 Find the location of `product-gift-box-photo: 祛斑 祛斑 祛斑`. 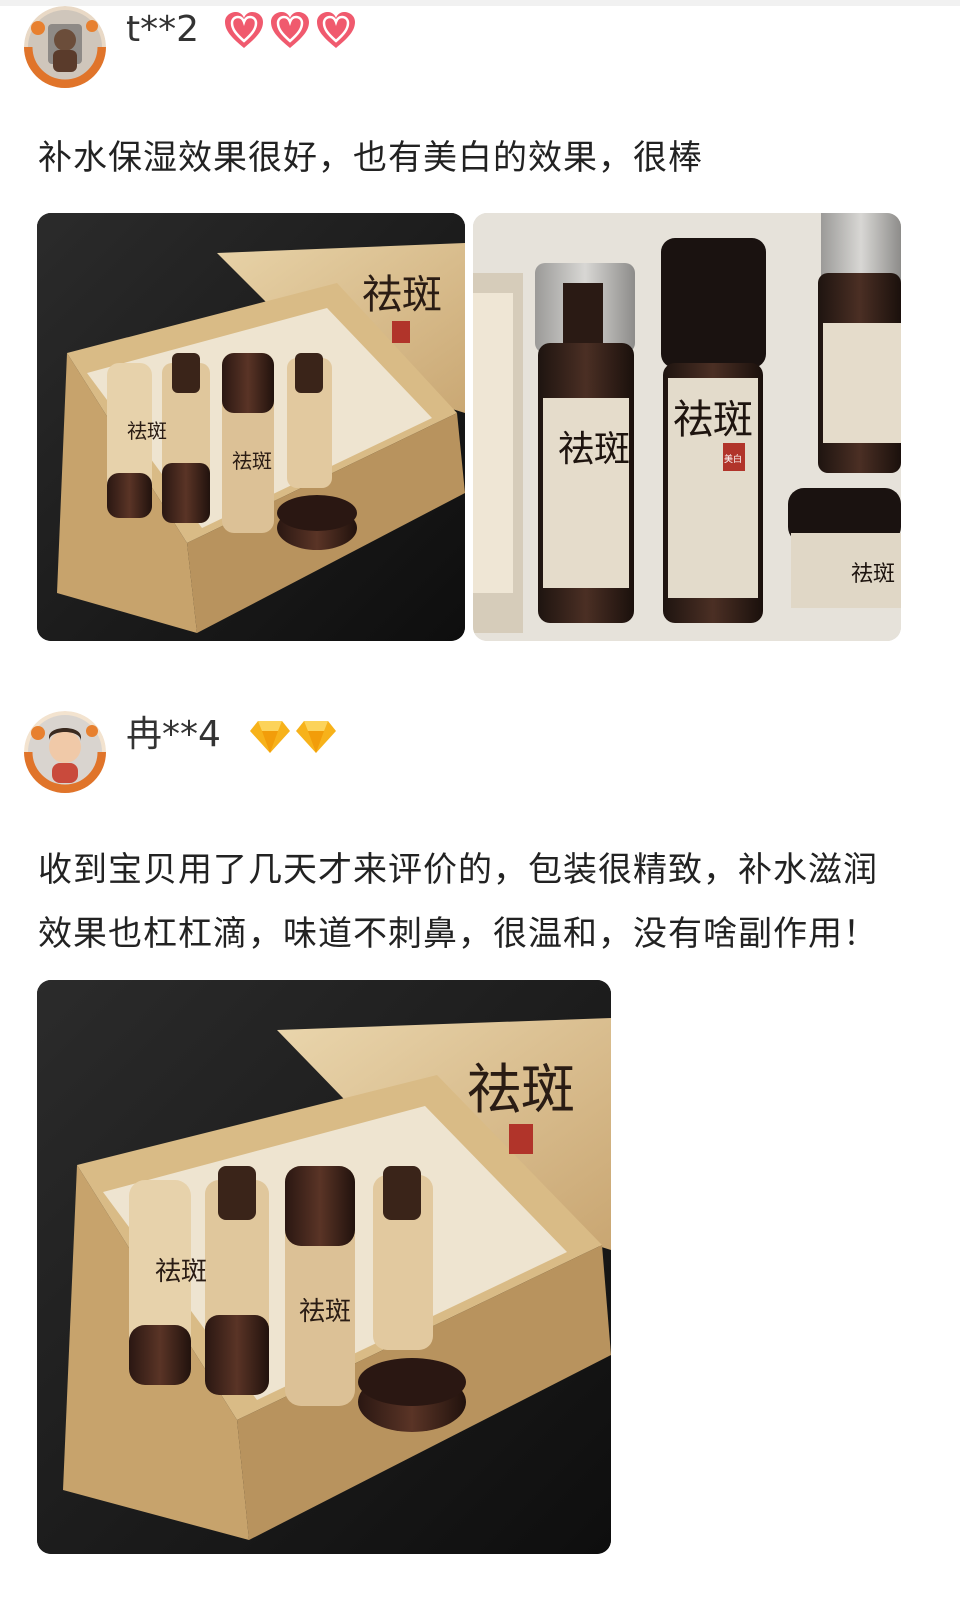

product-gift-box-photo: 祛斑 祛斑 祛斑 is located at coordinates (251, 427).